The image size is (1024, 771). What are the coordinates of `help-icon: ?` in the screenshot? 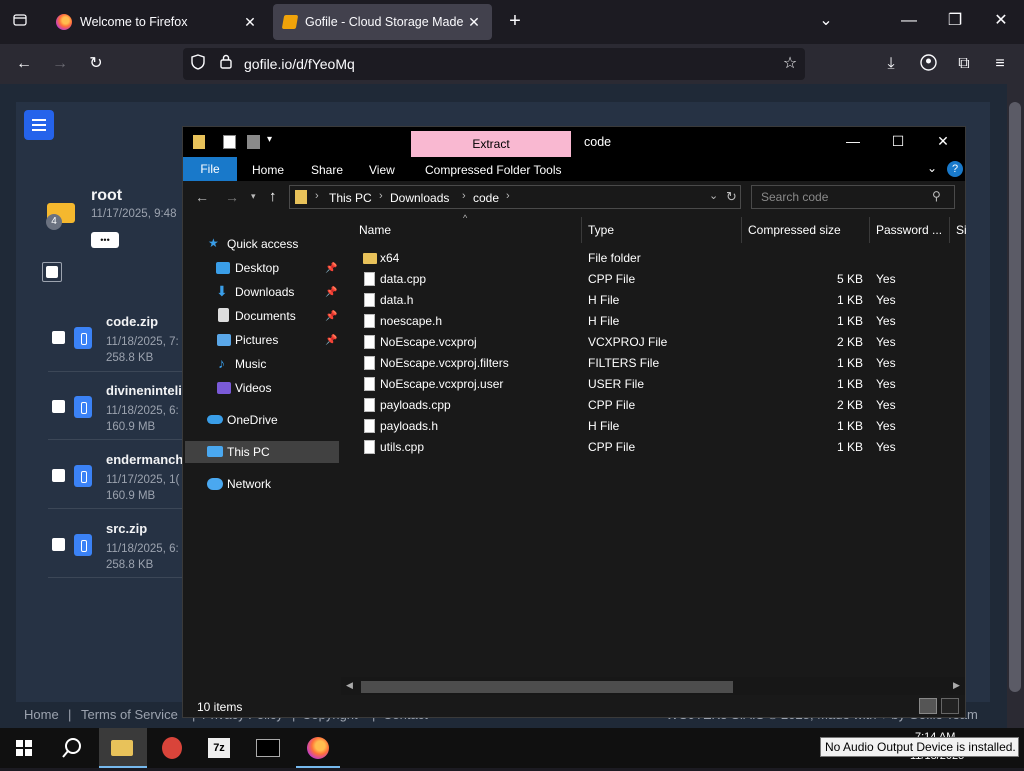 It's located at (955, 169).